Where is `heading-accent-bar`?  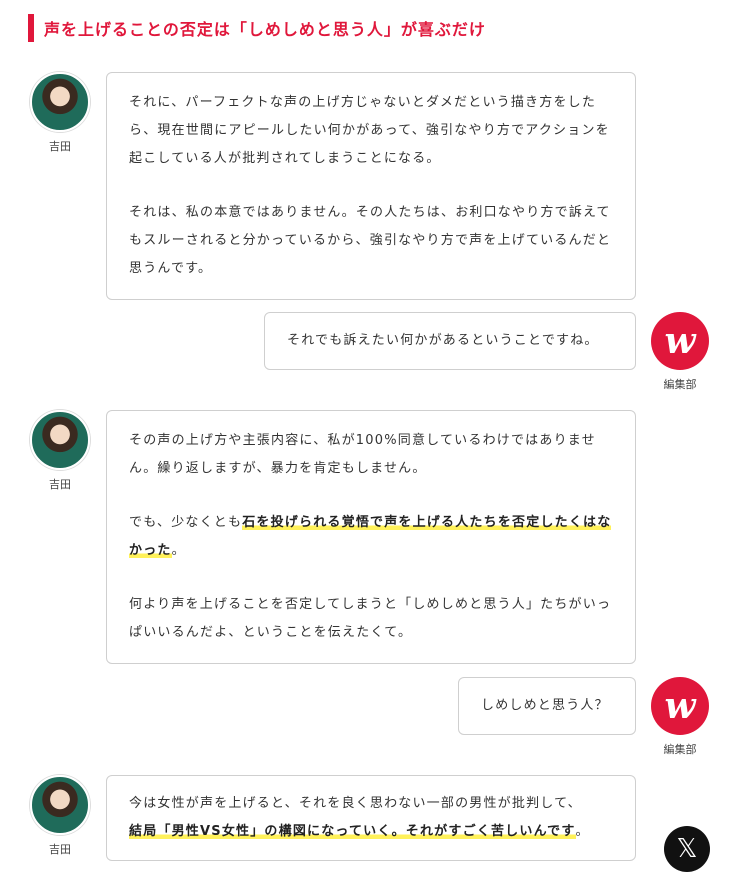 heading-accent-bar is located at coordinates (31, 28).